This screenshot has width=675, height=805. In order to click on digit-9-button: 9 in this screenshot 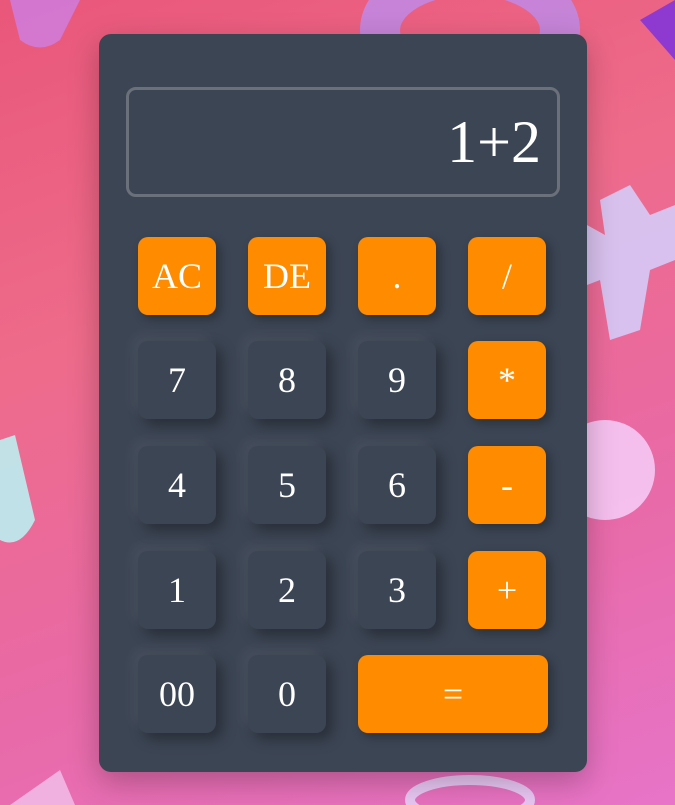, I will do `click(397, 380)`.